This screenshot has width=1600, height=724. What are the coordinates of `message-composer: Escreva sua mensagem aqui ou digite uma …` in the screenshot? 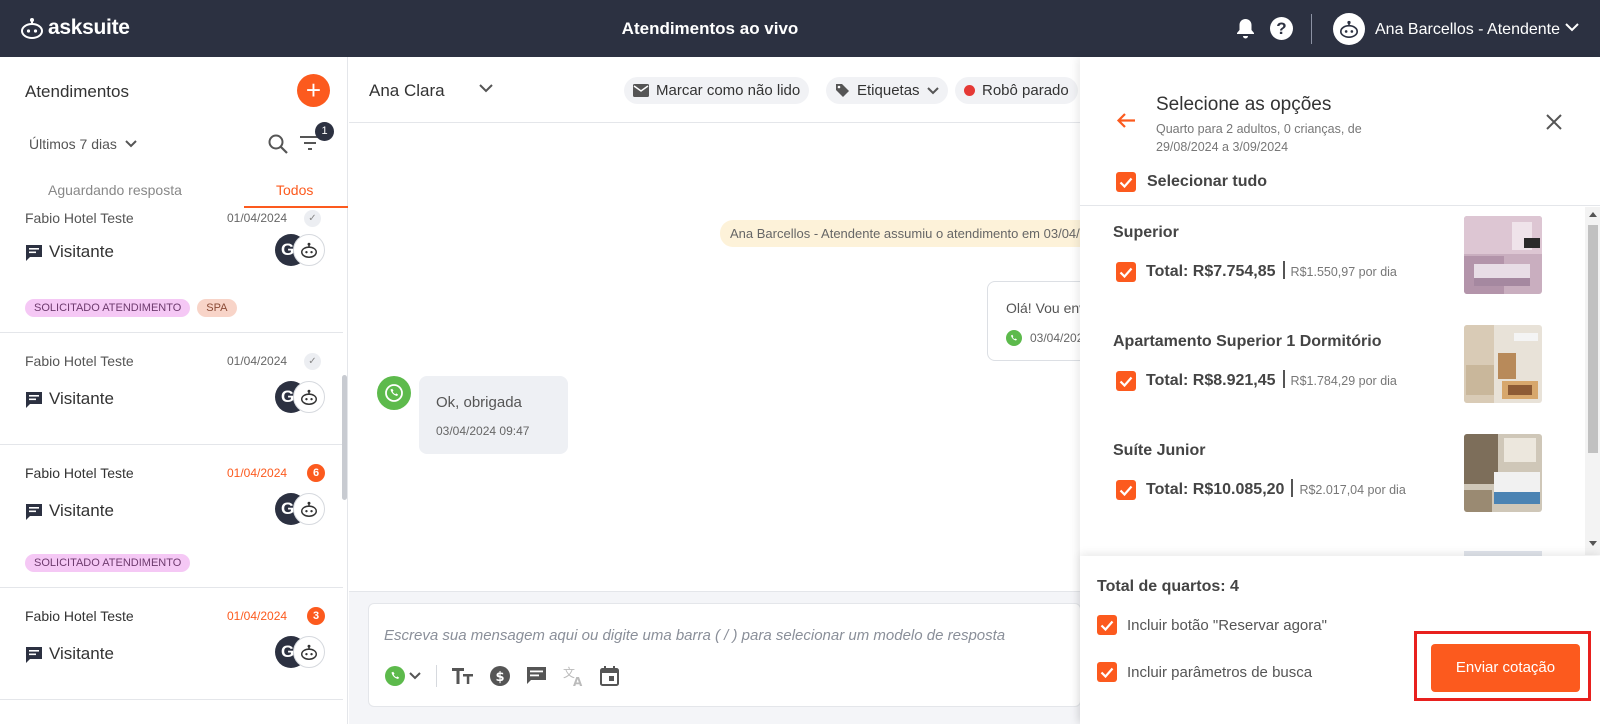 It's located at (724, 655).